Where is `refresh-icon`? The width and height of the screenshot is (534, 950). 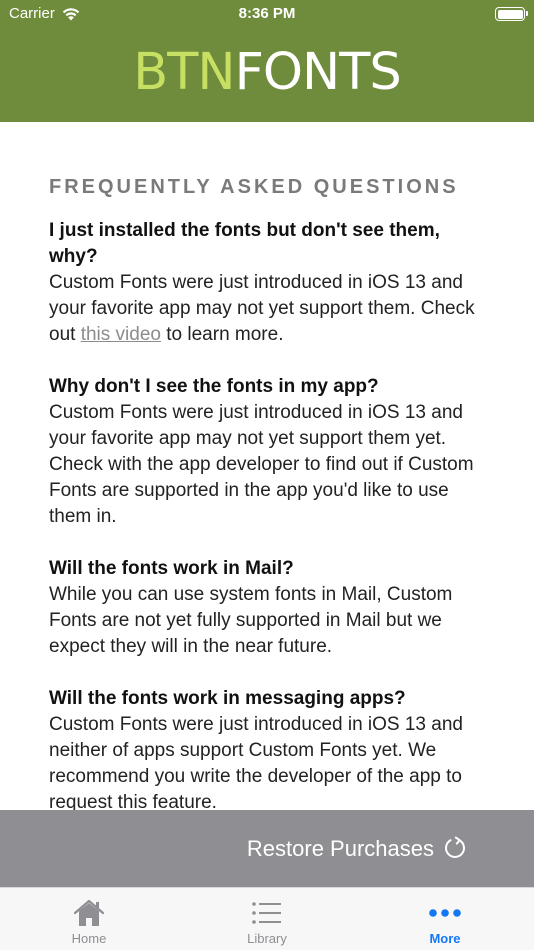
refresh-icon is located at coordinates (455, 847).